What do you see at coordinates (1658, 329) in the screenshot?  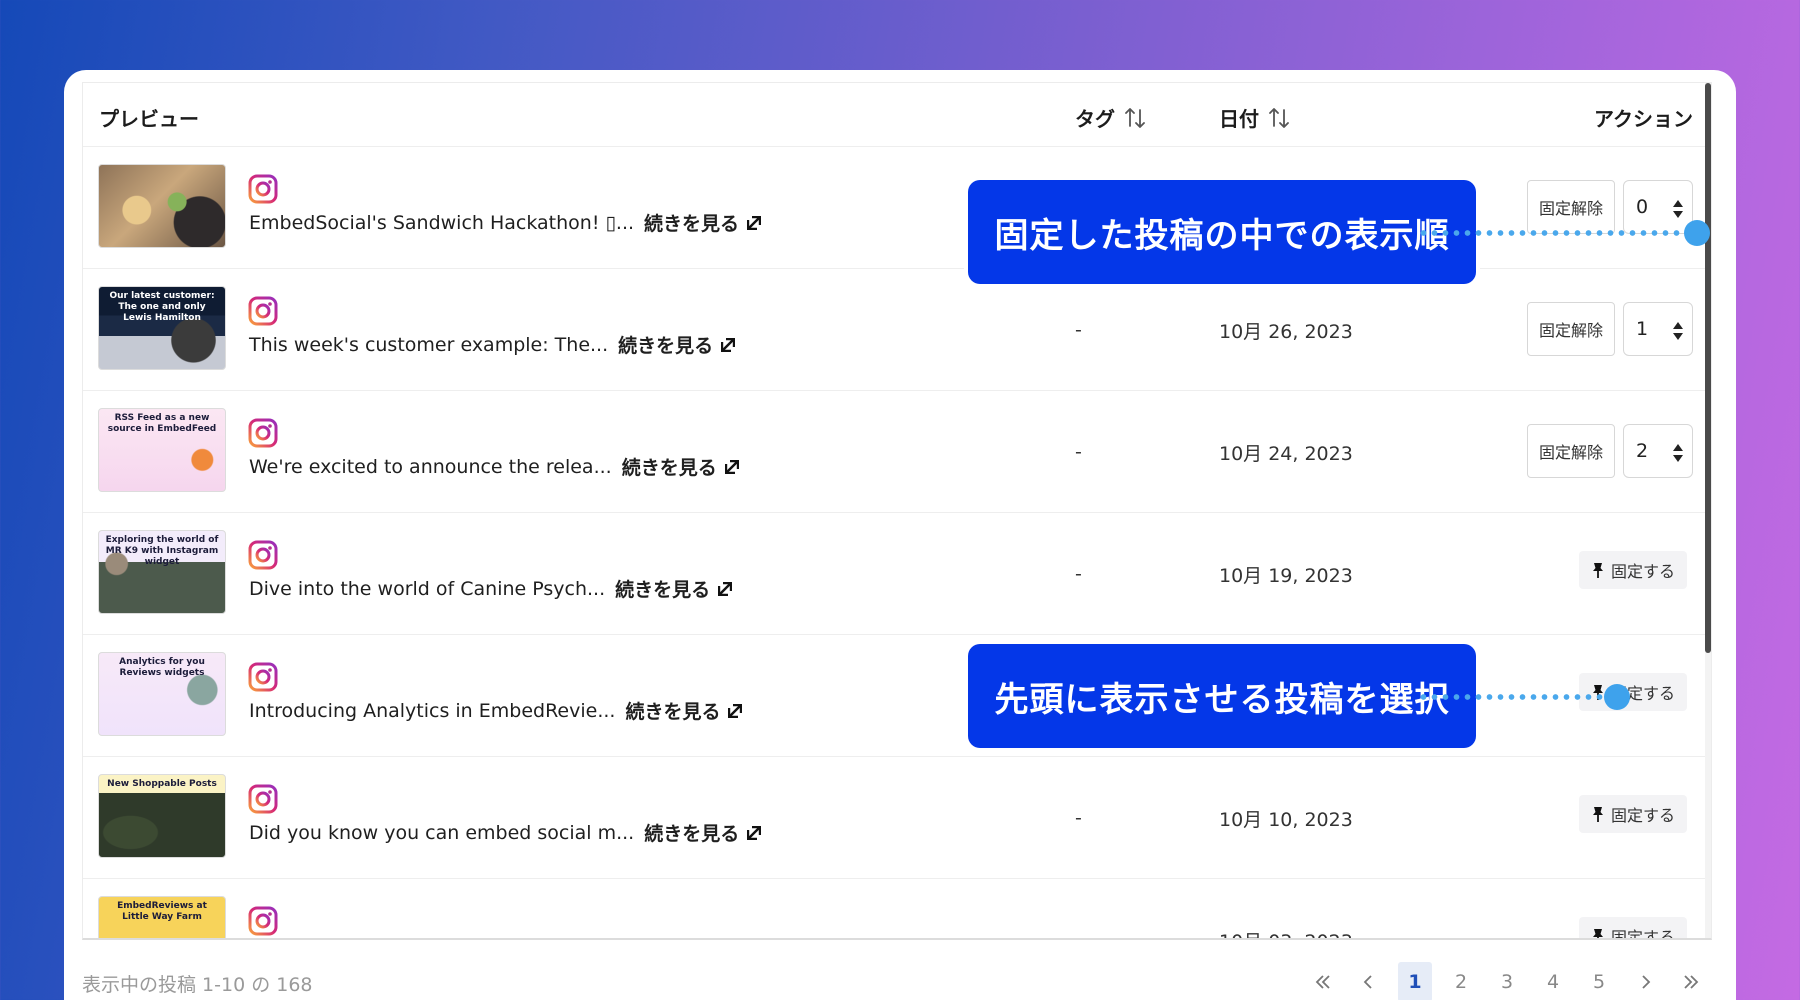 I see `order-stepper: 1` at bounding box center [1658, 329].